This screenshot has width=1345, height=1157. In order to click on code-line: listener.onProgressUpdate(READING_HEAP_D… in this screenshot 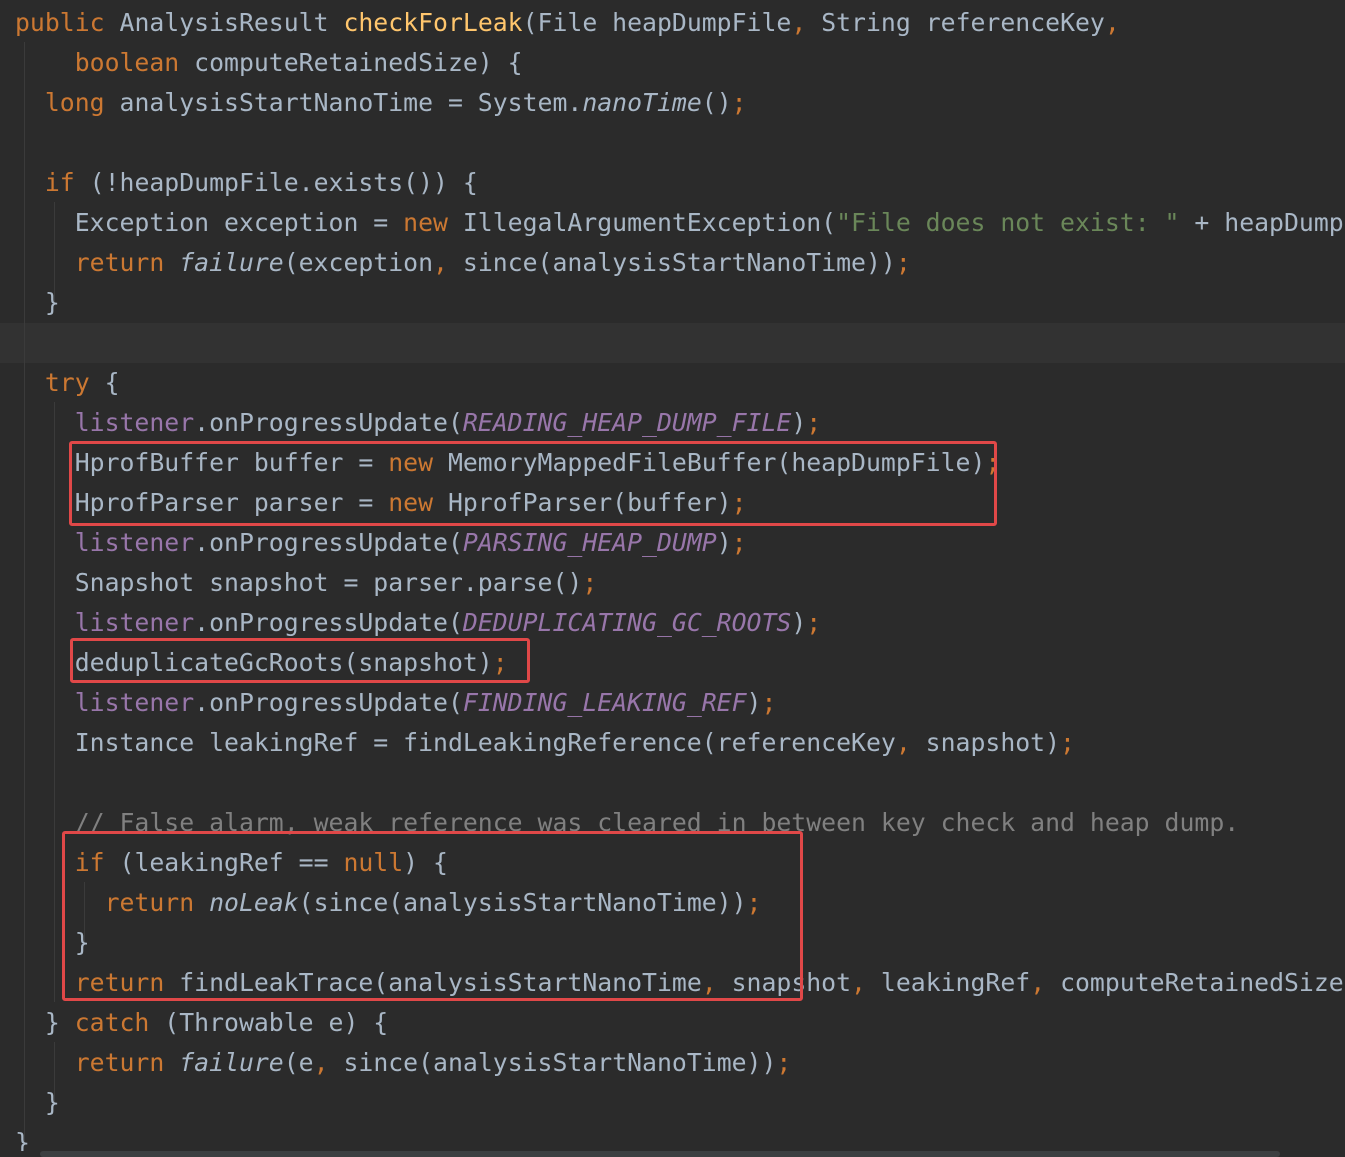, I will do `click(672, 423)`.